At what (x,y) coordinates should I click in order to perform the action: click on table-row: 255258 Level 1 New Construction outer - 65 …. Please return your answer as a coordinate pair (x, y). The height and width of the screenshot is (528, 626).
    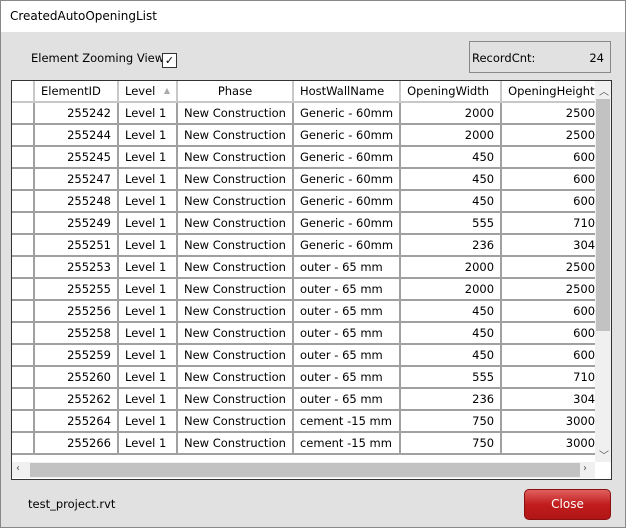
    Looking at the image, I should click on (308, 334).